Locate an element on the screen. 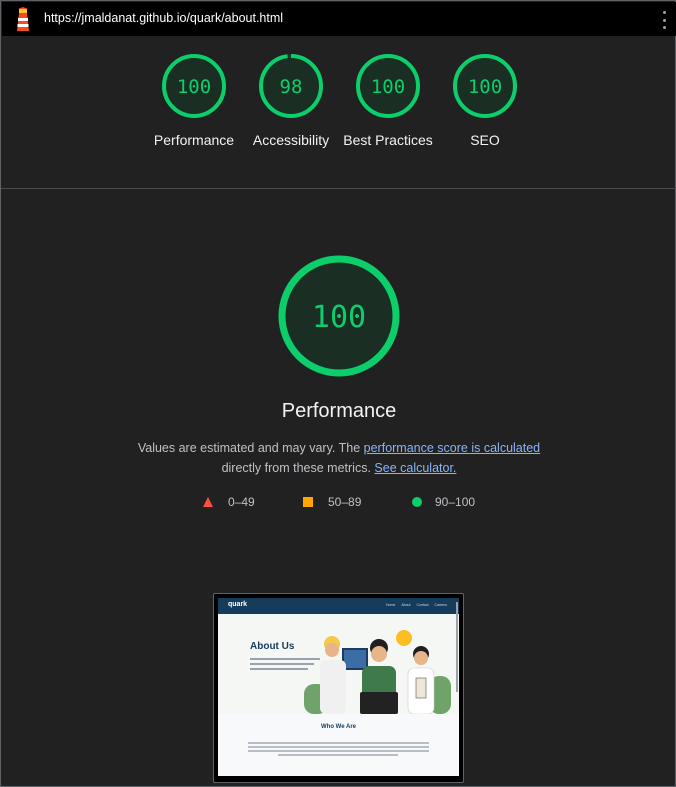 This screenshot has height=787, width=676. legend-average: 50–89 is located at coordinates (332, 502).